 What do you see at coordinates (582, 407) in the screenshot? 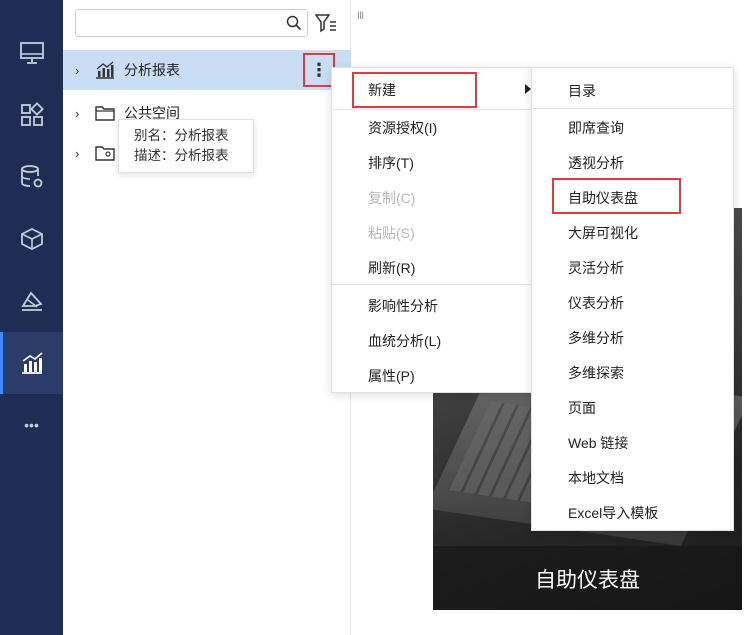
I see `menu-item-label: 页面` at bounding box center [582, 407].